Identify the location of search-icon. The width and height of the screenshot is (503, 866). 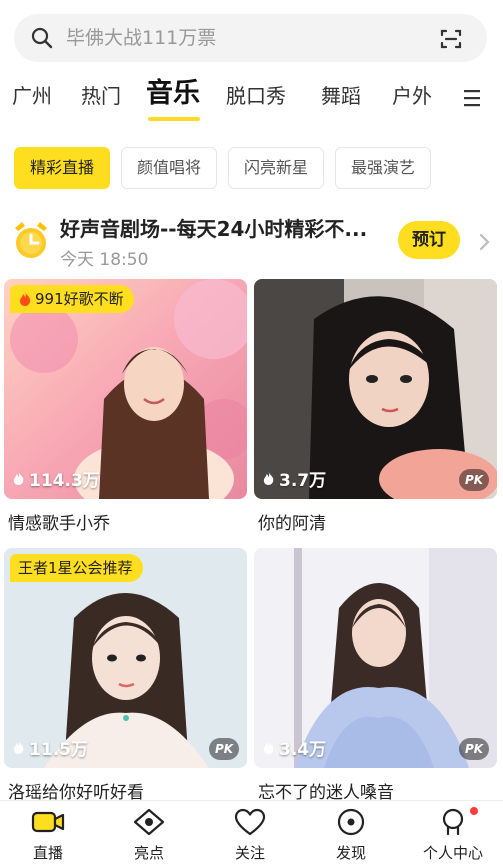
(42, 40).